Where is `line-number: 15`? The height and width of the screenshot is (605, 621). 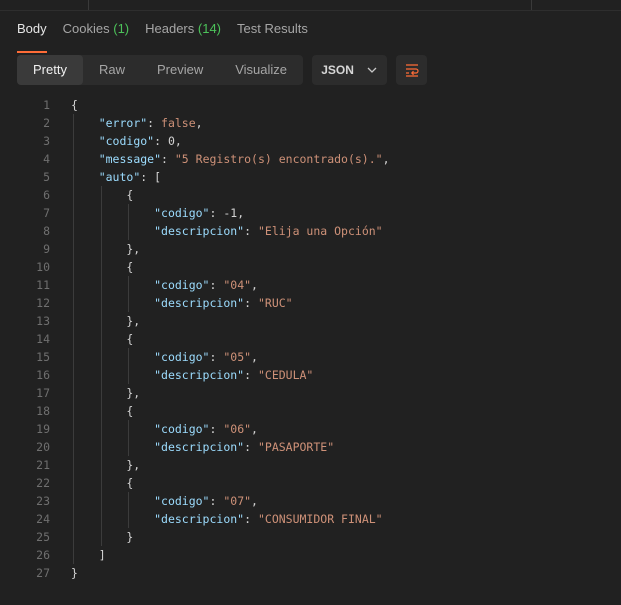
line-number: 15 is located at coordinates (43, 357).